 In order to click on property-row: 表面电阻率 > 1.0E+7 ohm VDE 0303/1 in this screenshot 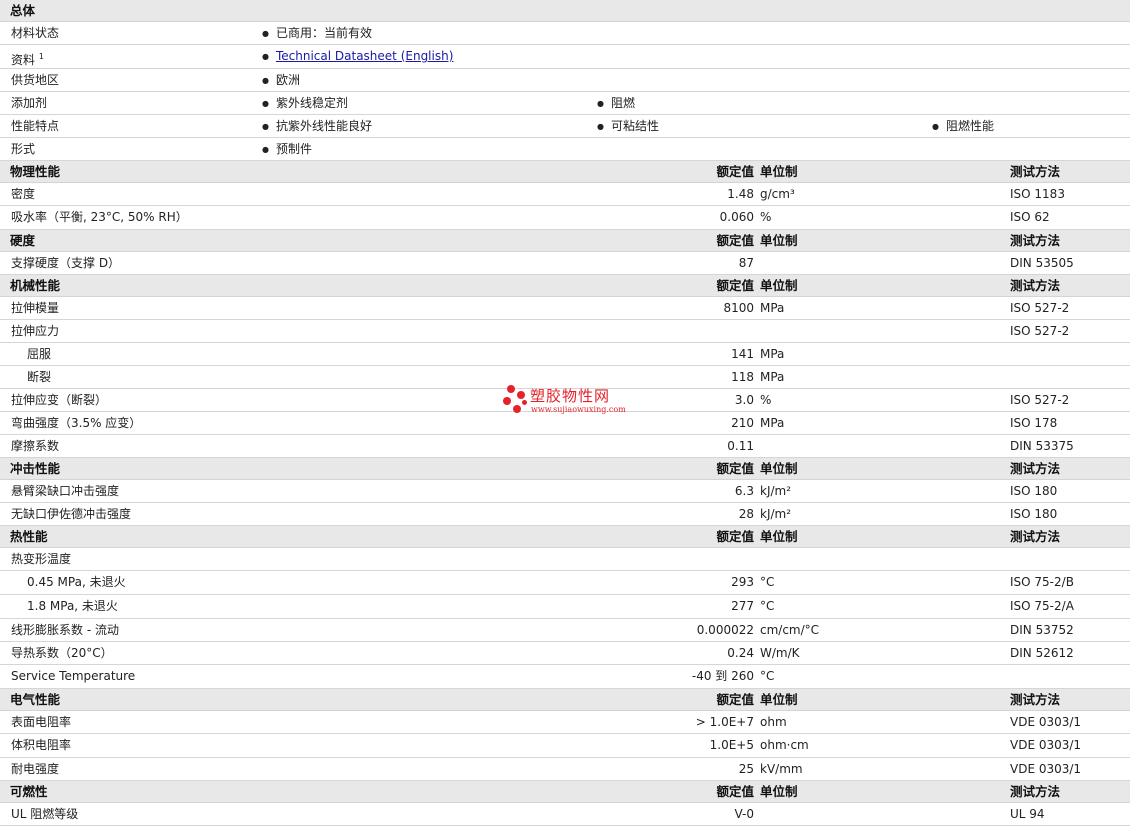, I will do `click(565, 722)`.